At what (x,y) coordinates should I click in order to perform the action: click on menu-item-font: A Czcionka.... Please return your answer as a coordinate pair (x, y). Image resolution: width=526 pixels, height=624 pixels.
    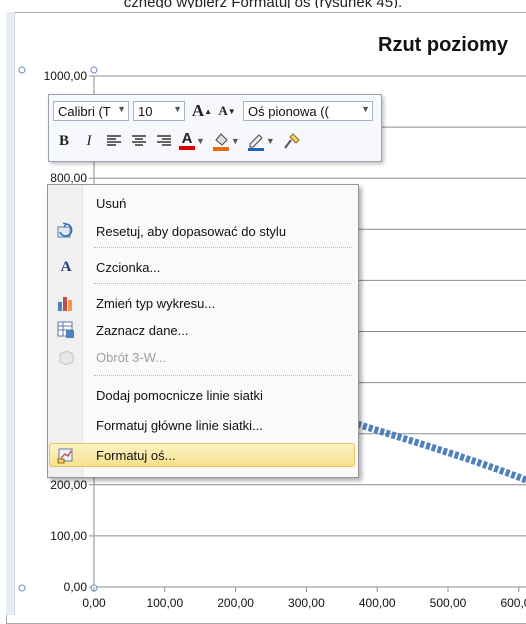
    Looking at the image, I should click on (202, 267).